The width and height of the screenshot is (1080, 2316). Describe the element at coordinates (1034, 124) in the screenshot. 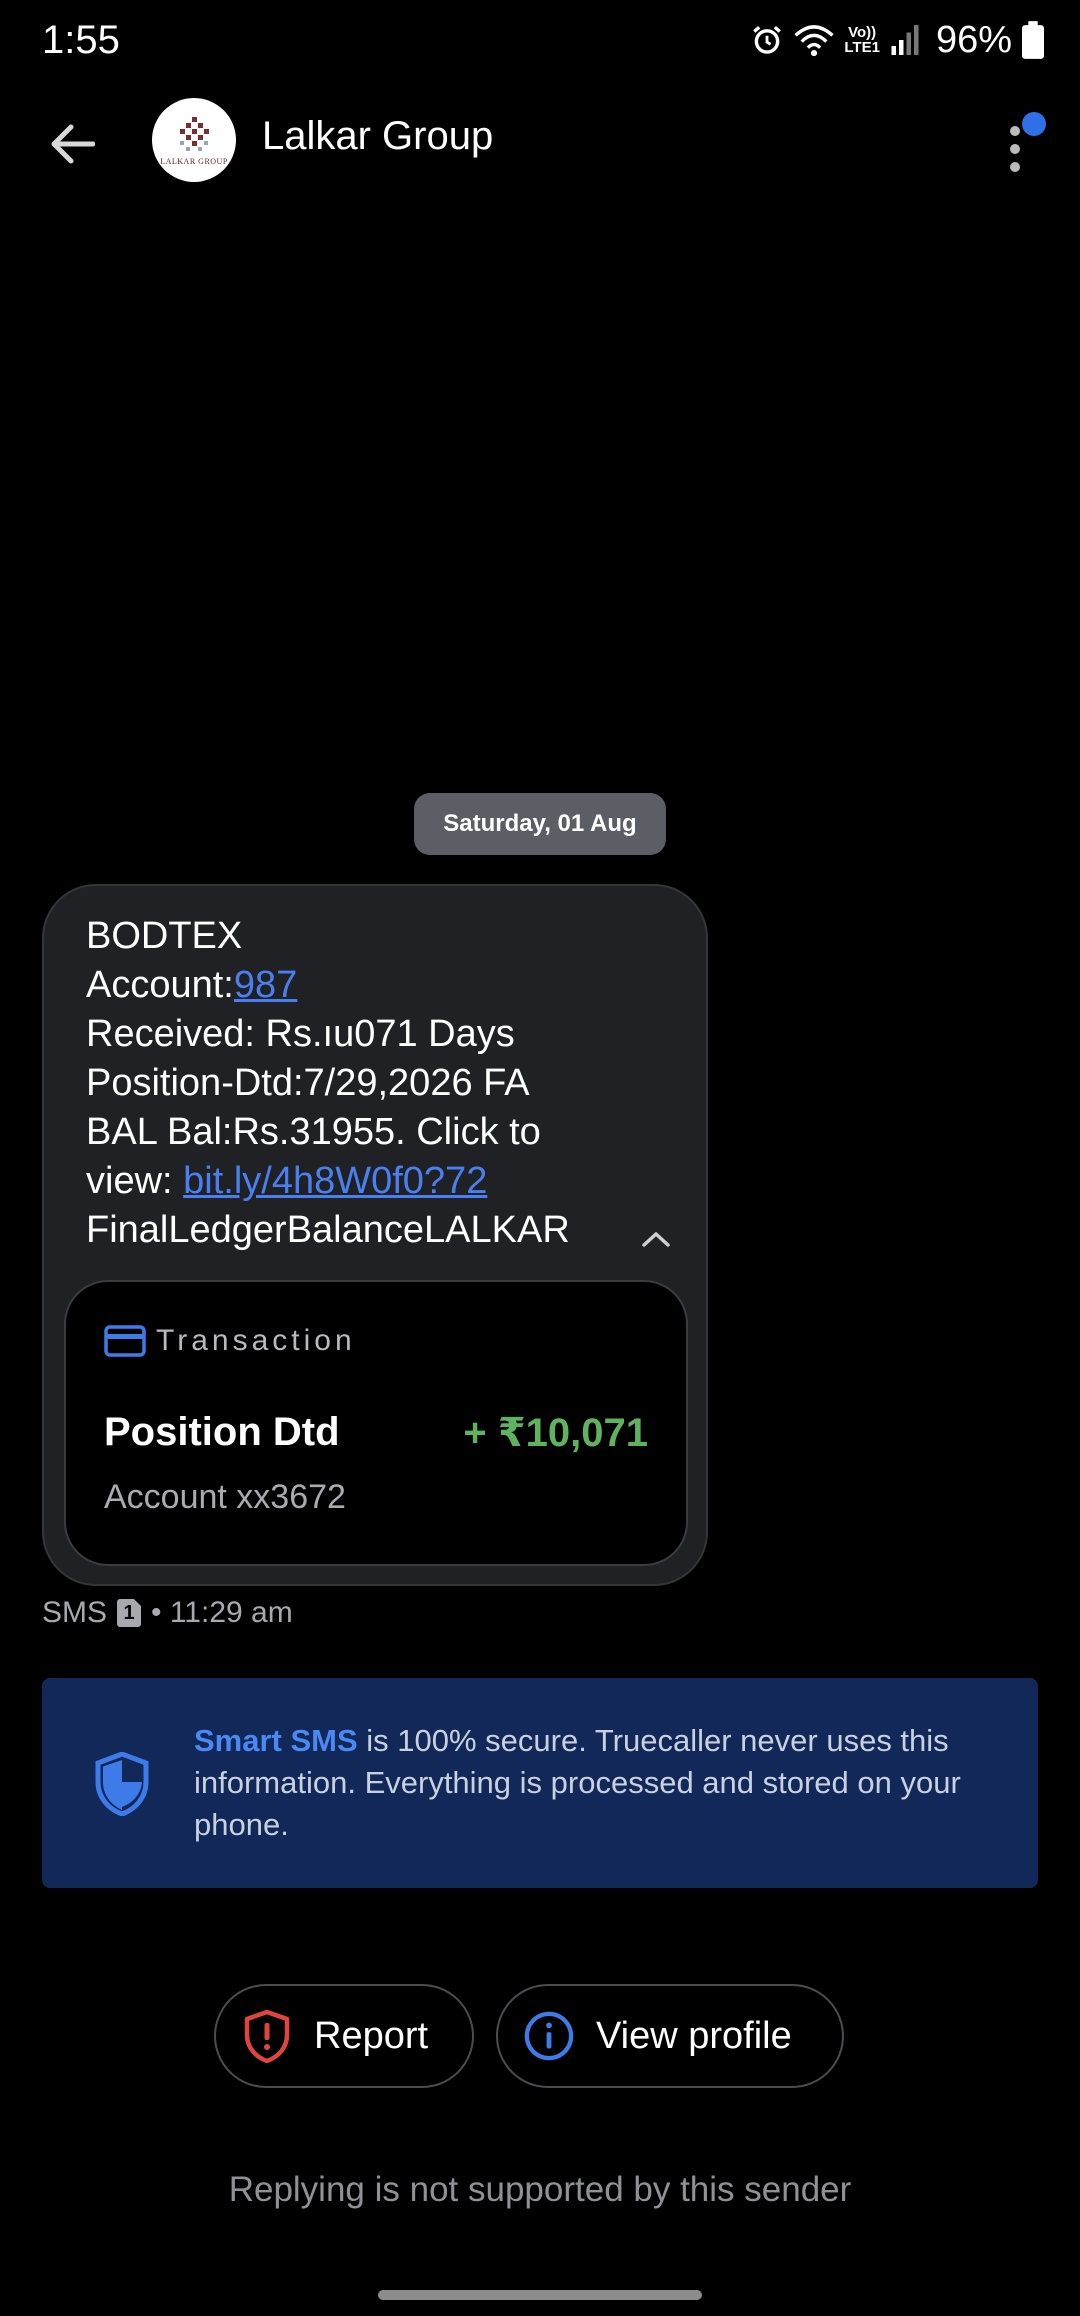

I see `notification-badge` at that location.